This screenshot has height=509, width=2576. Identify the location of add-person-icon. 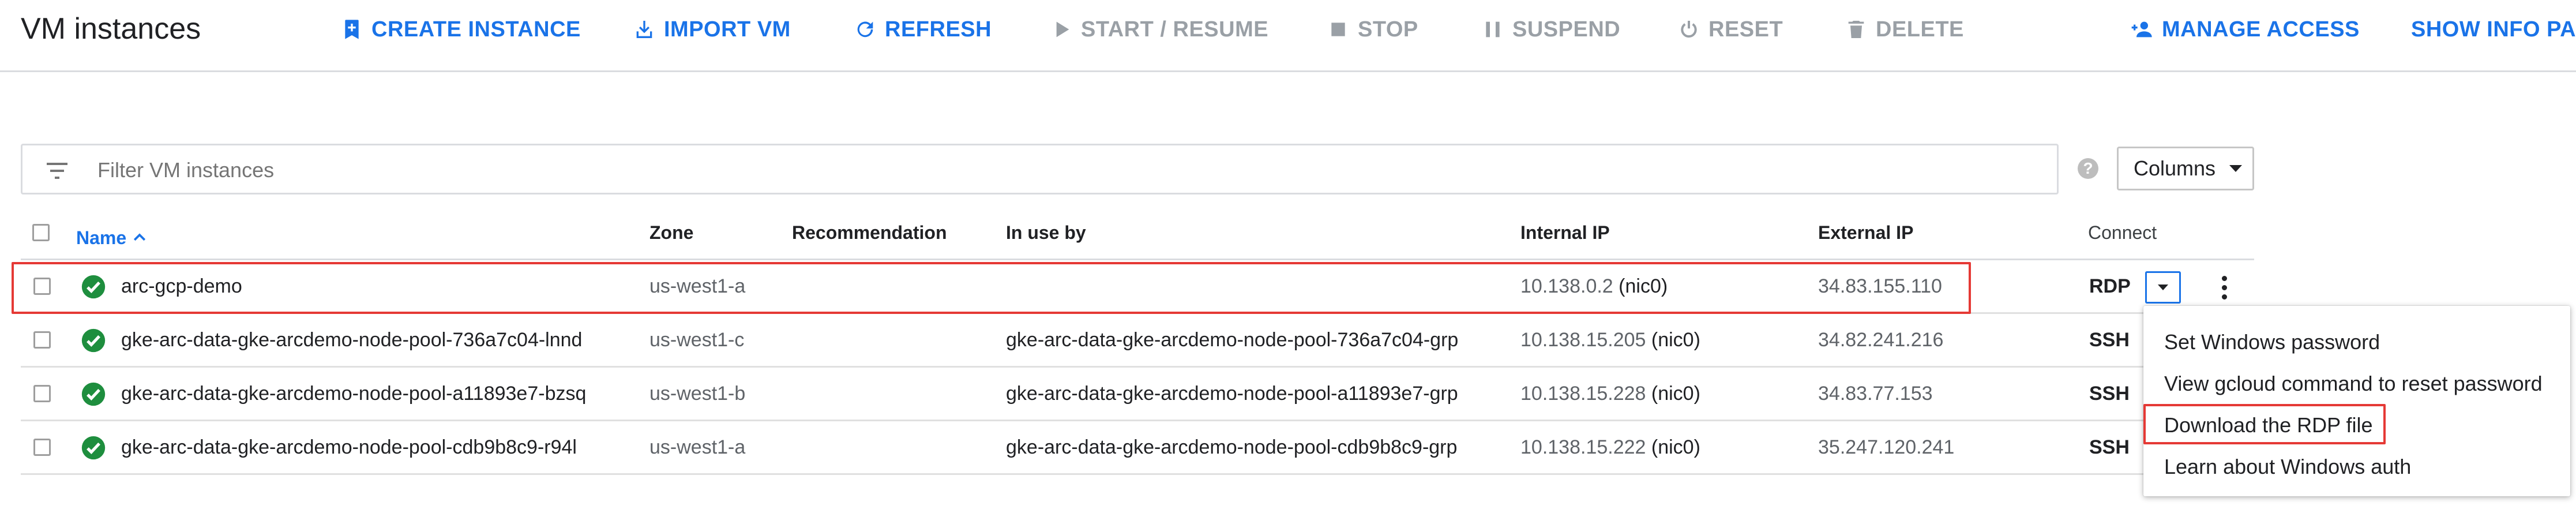
(2142, 29).